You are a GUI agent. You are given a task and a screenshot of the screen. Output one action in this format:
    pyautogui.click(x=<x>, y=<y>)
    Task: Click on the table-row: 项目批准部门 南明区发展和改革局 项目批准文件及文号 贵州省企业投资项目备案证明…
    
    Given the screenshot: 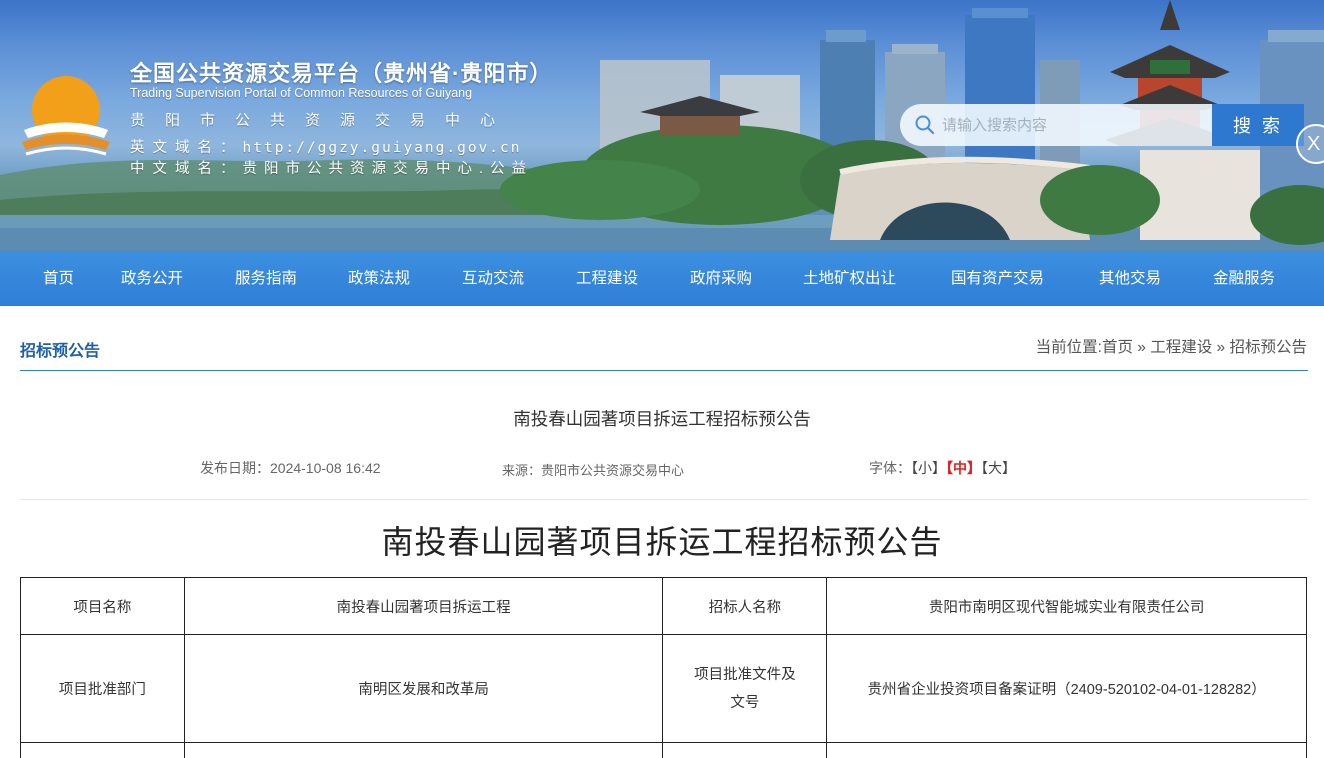 What is the action you would take?
    pyautogui.click(x=663, y=688)
    